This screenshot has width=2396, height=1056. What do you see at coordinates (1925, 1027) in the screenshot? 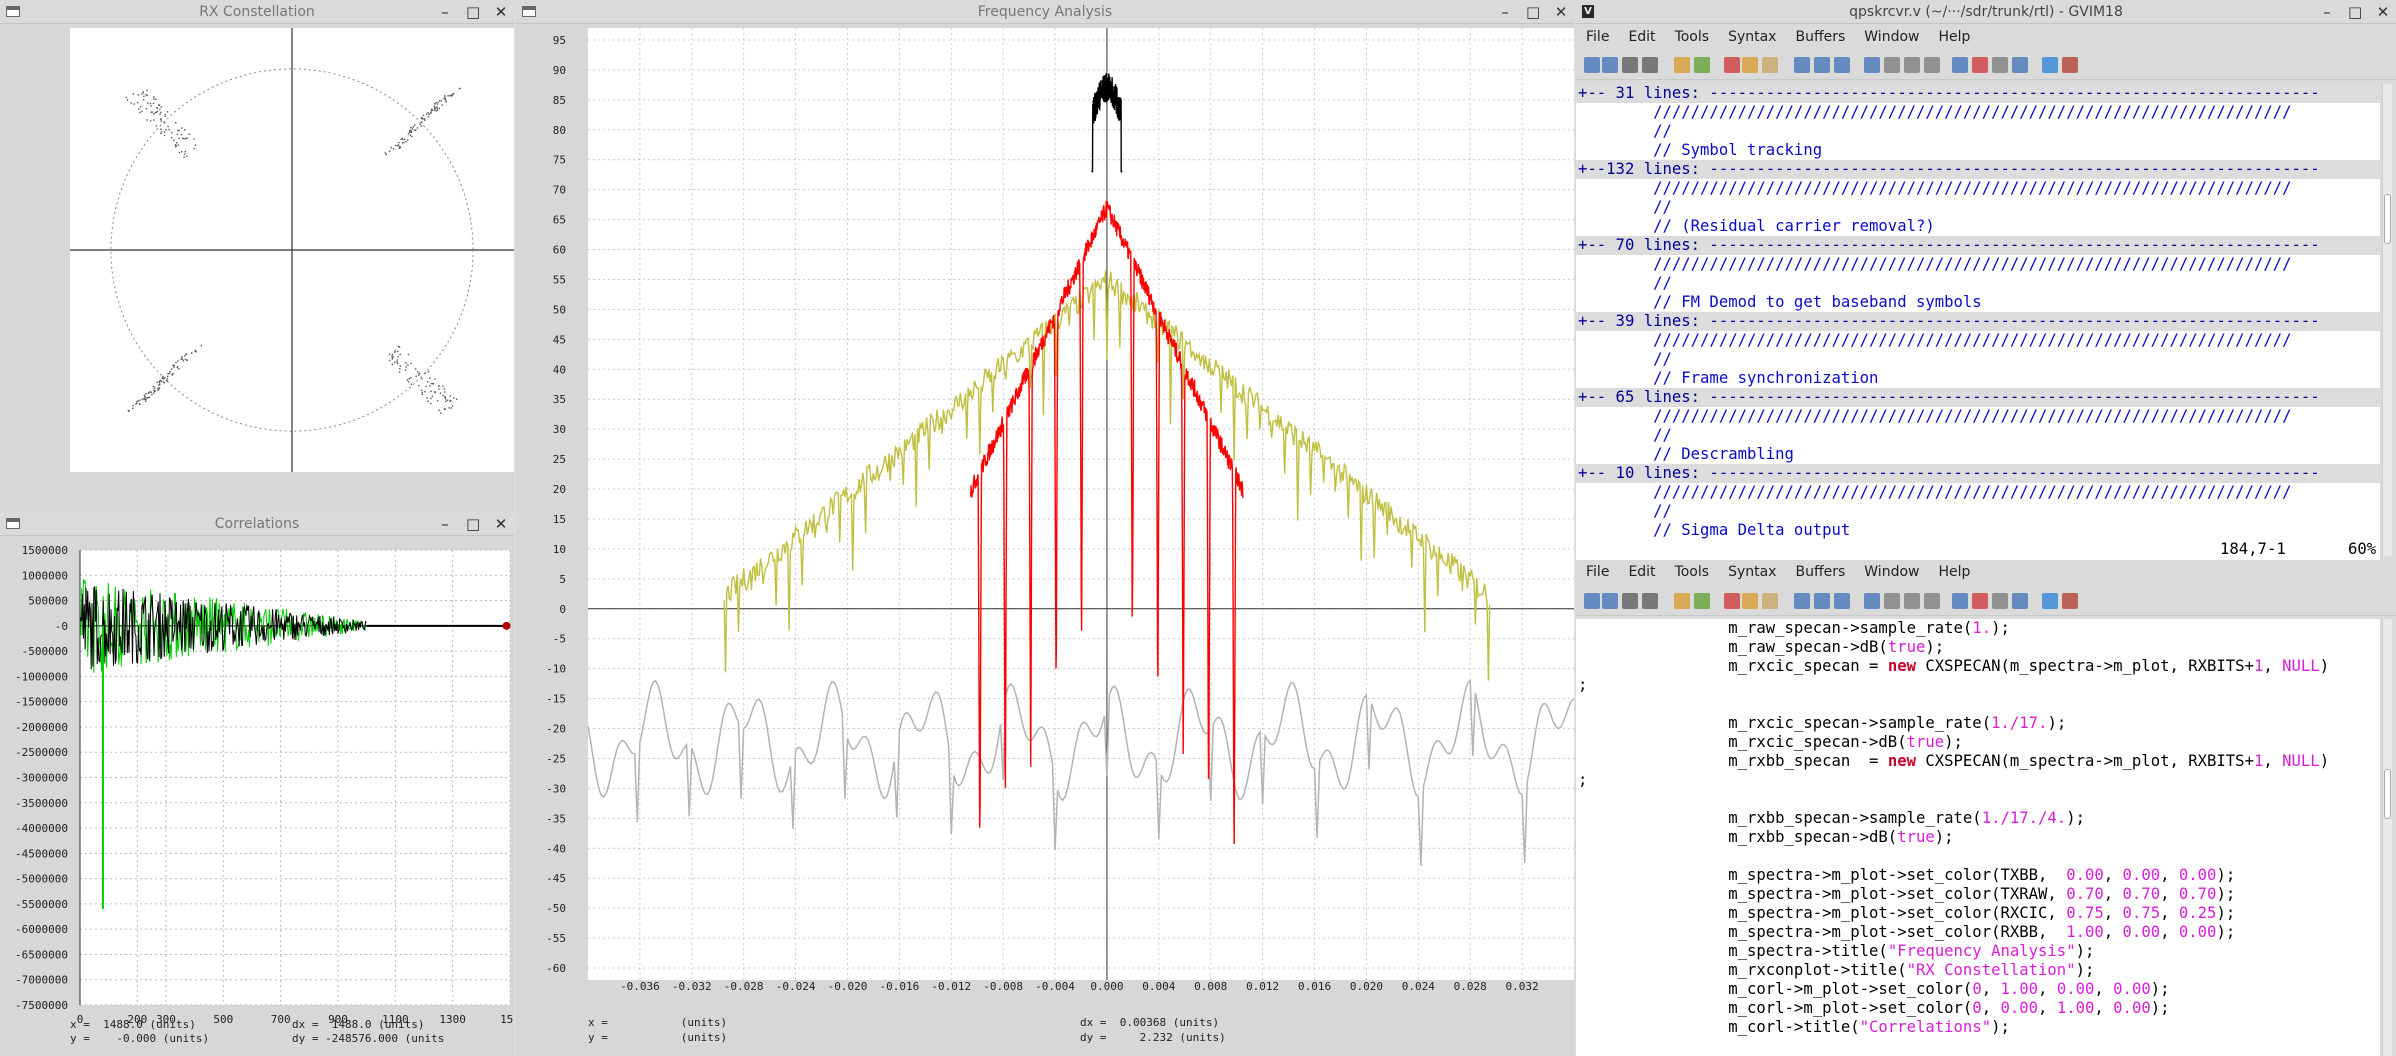
I see `code-token: "Correlations"` at bounding box center [1925, 1027].